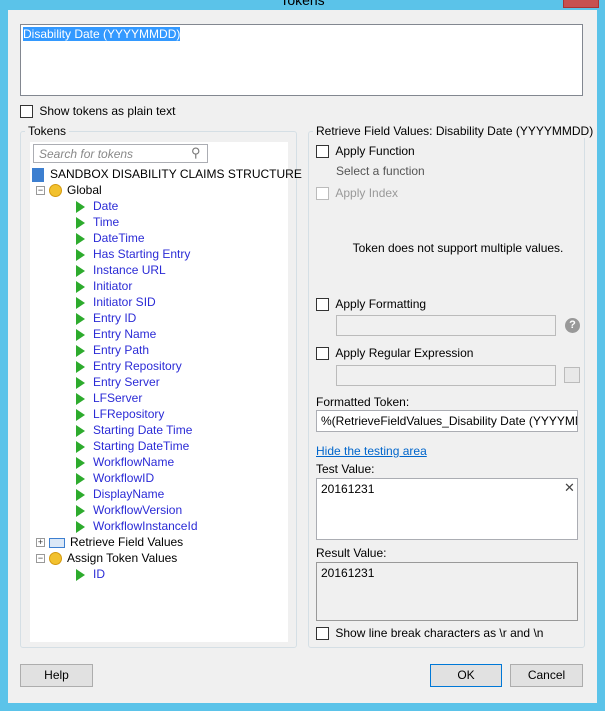 This screenshot has width=605, height=711. I want to click on tree-leaf: DateTime, so click(110, 238).